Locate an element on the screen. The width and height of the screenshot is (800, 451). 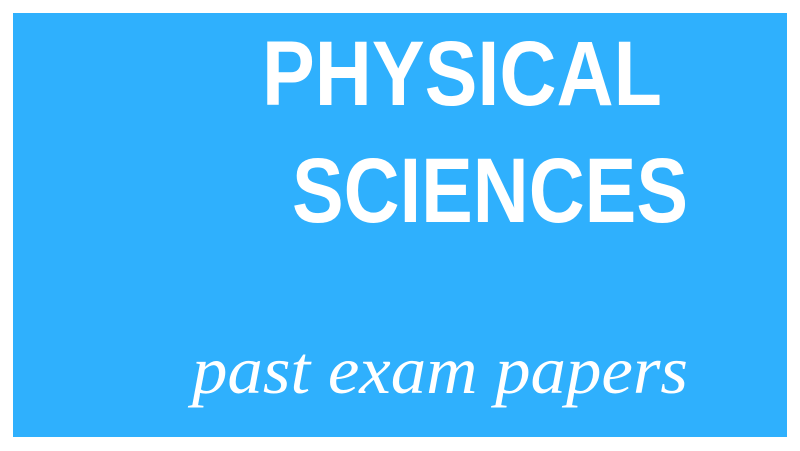
title-line-1: PHYSICAL is located at coordinates (462, 74).